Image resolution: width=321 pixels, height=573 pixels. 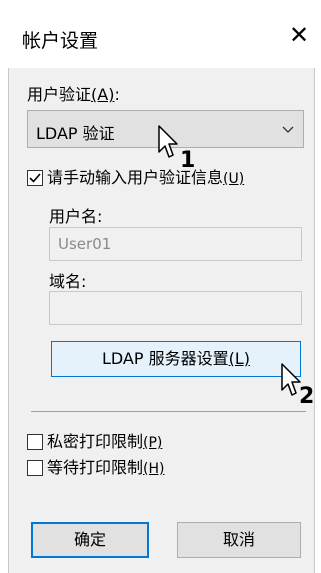 I want to click on title-bar: 帐户设置 ✕, so click(x=160, y=34).